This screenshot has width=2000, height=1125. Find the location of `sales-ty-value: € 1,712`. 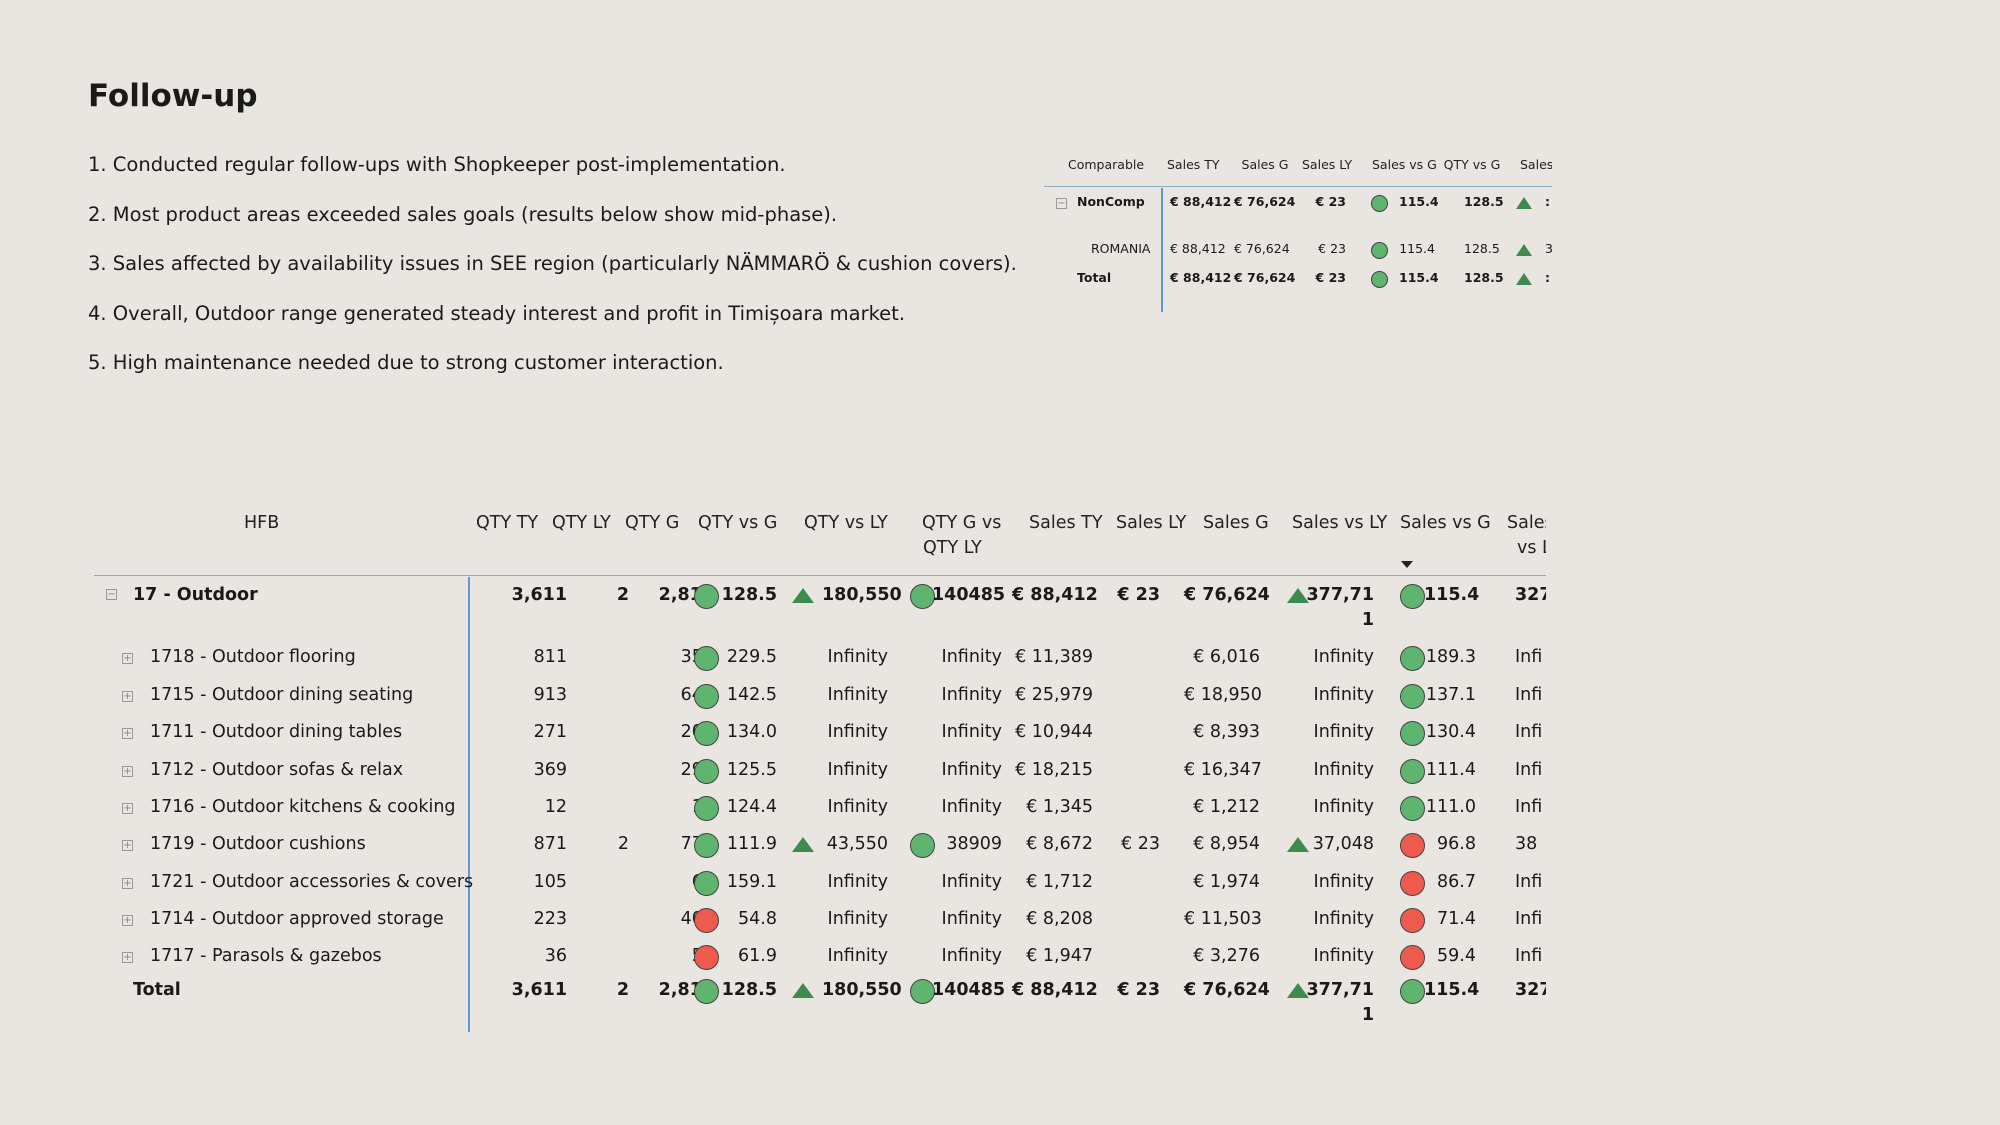

sales-ty-value: € 1,712 is located at coordinates (1059, 882).